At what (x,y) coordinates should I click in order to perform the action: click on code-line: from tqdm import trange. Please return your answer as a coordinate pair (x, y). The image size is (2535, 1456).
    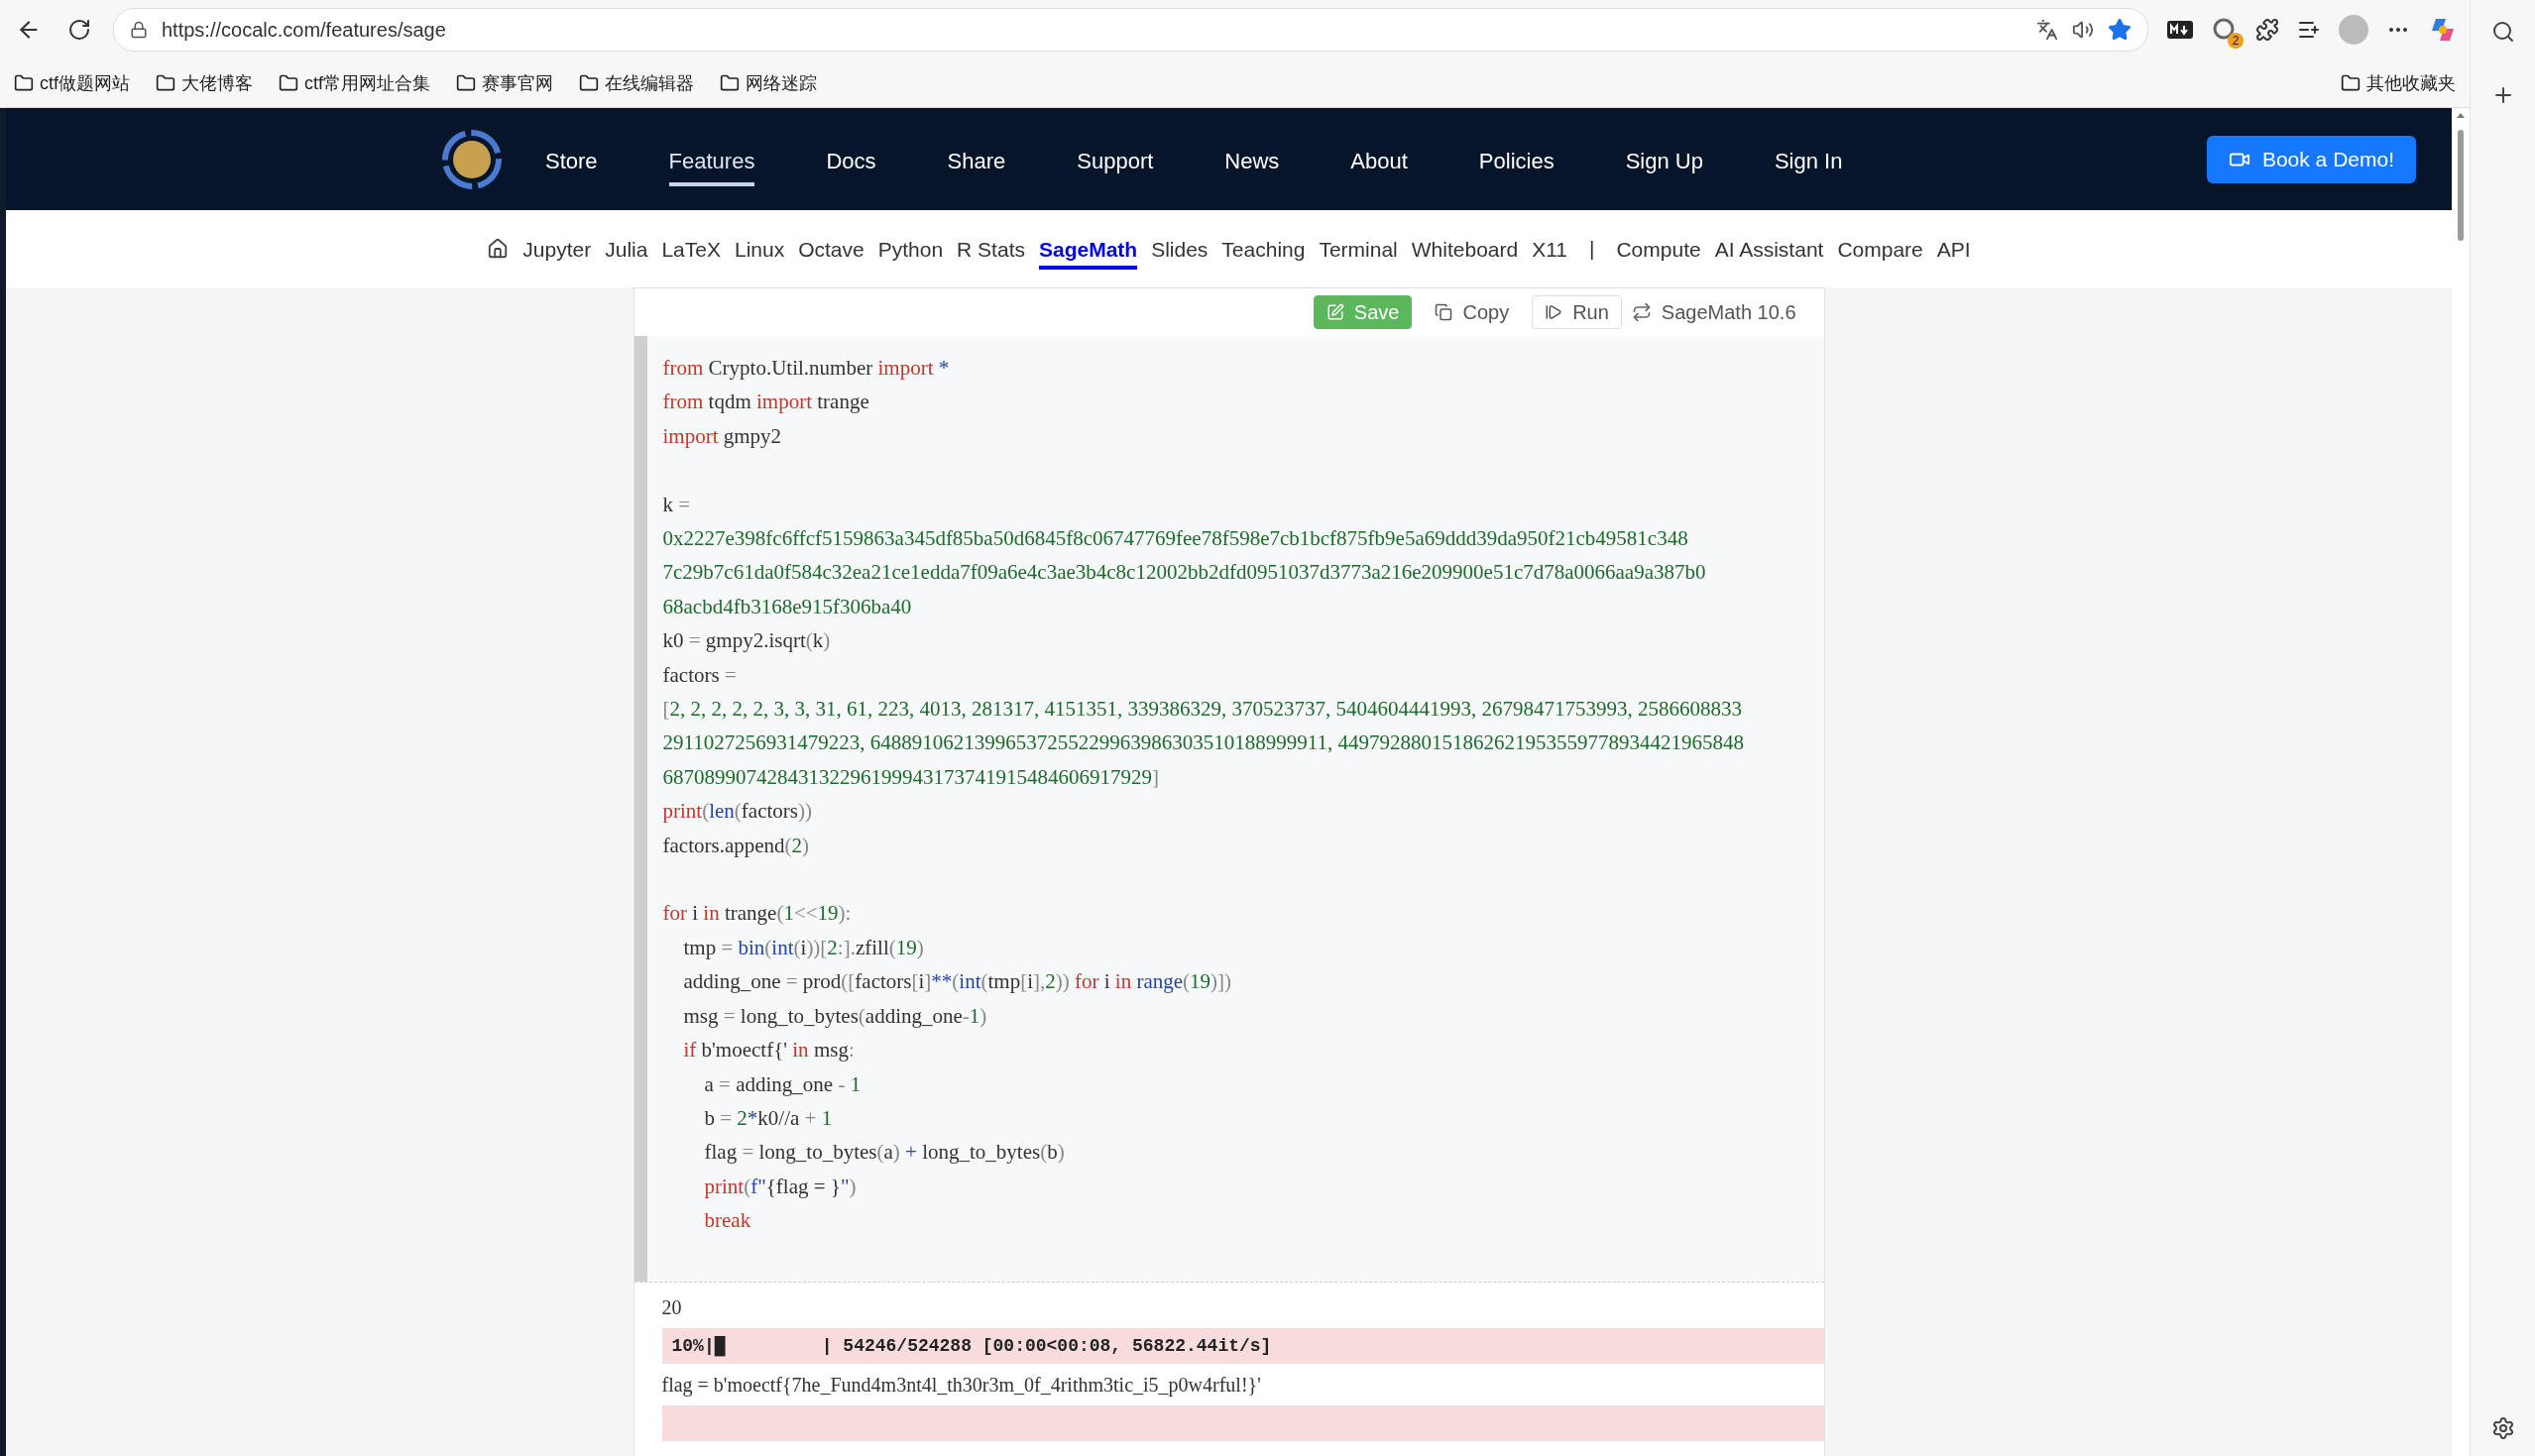
    Looking at the image, I should click on (766, 402).